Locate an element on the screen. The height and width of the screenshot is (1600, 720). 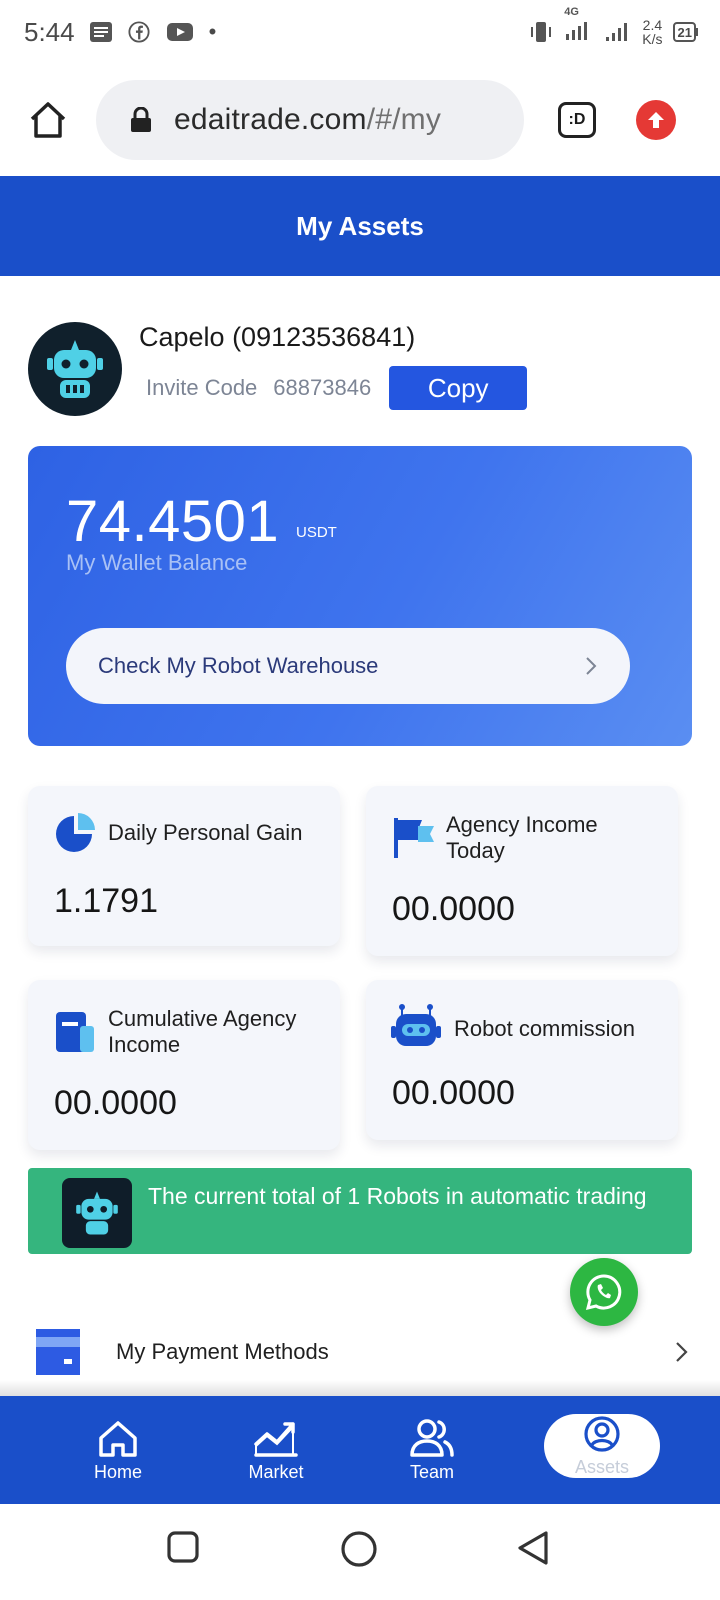
invite-code-value: 68873846 is located at coordinates (322, 387).